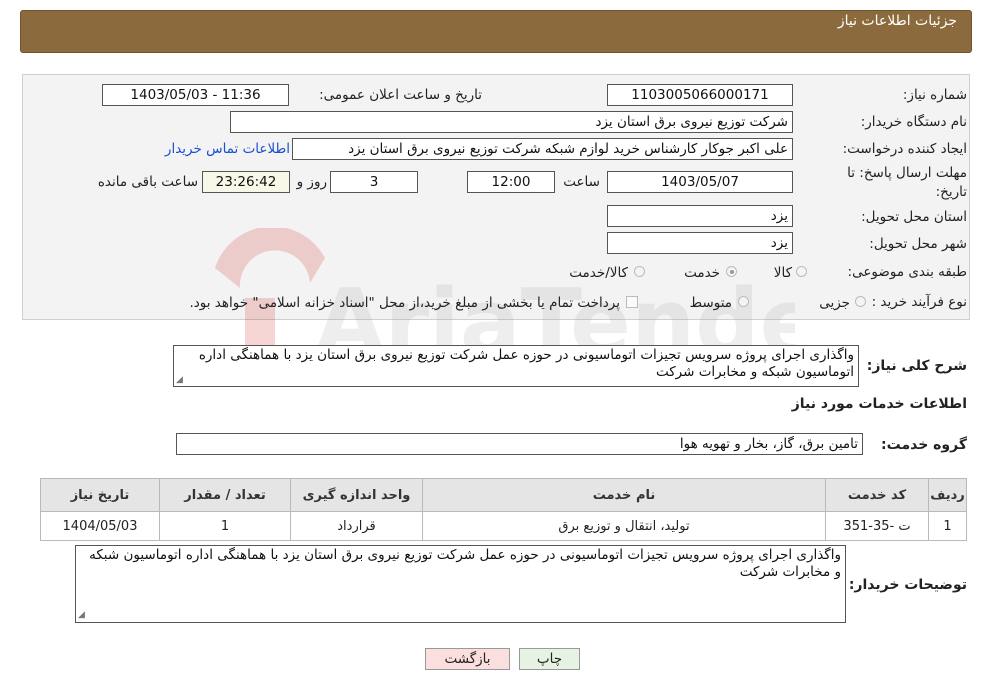 The width and height of the screenshot is (985, 691). Describe the element at coordinates (82, 615) in the screenshot. I see `buyer-notes-resize-grip-icon: ◢` at that location.